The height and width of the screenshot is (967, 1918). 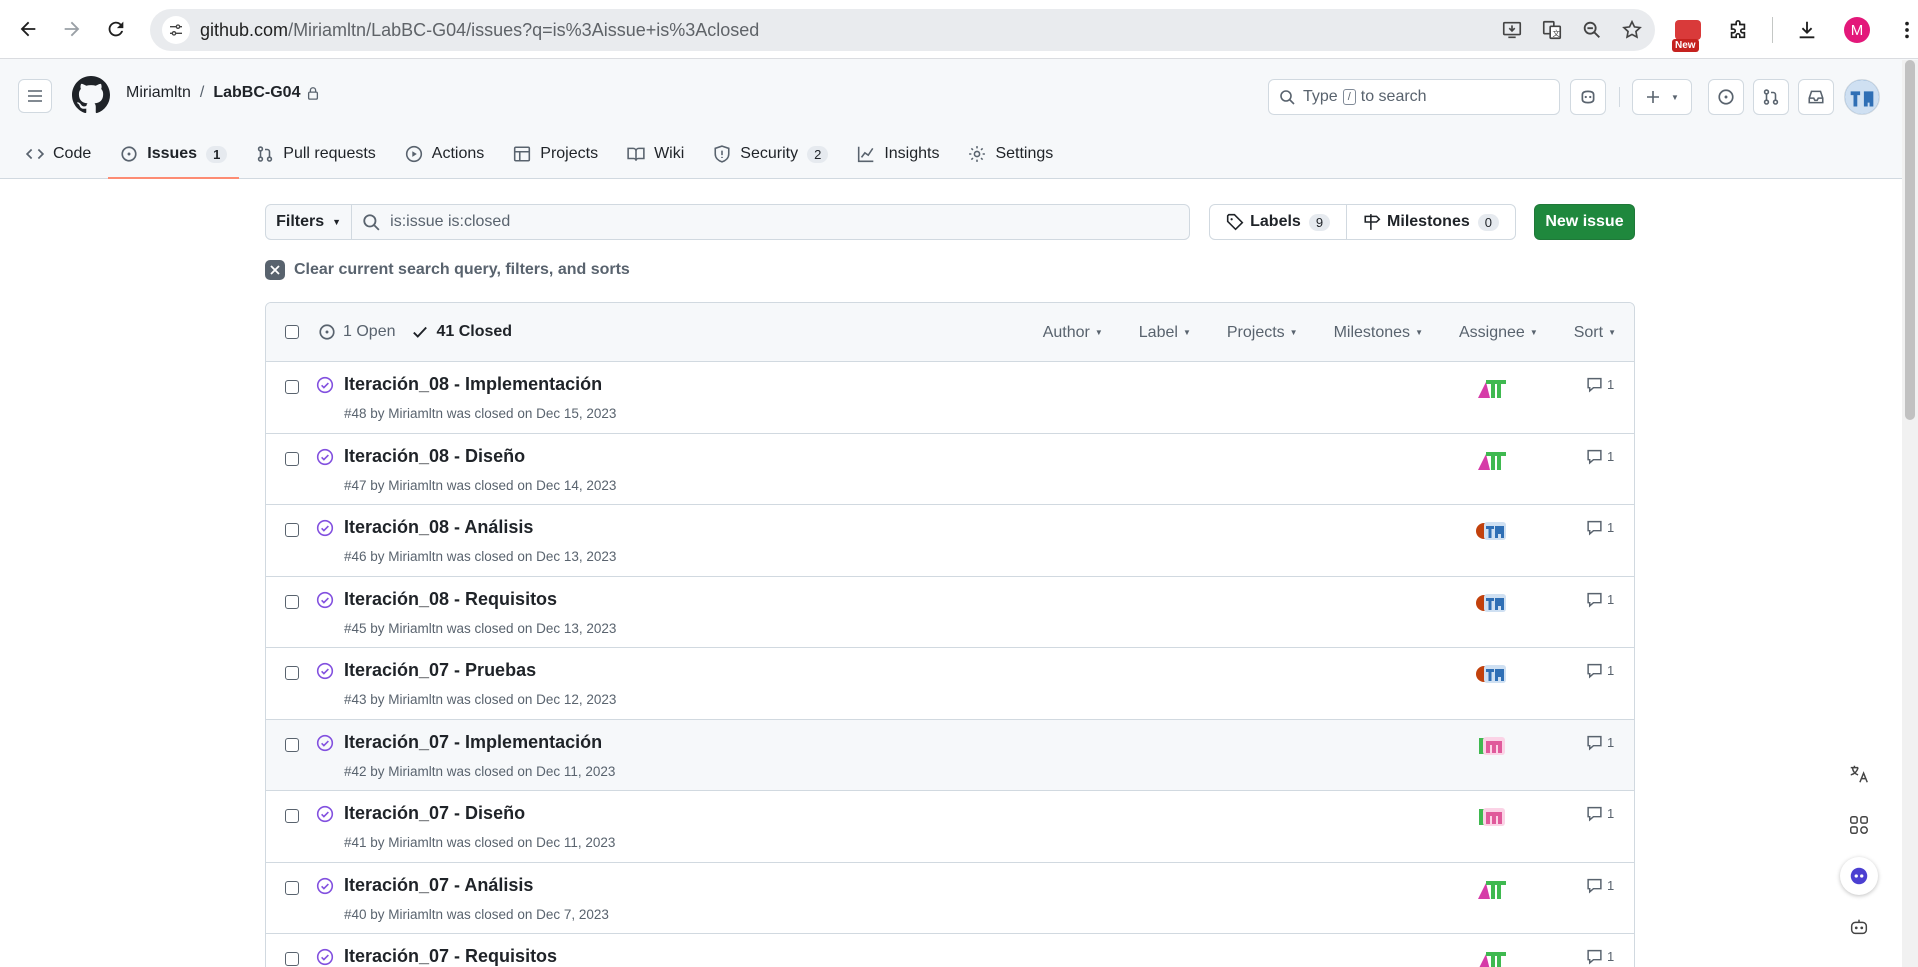 What do you see at coordinates (1857, 30) in the screenshot?
I see `profile-avatar: M` at bounding box center [1857, 30].